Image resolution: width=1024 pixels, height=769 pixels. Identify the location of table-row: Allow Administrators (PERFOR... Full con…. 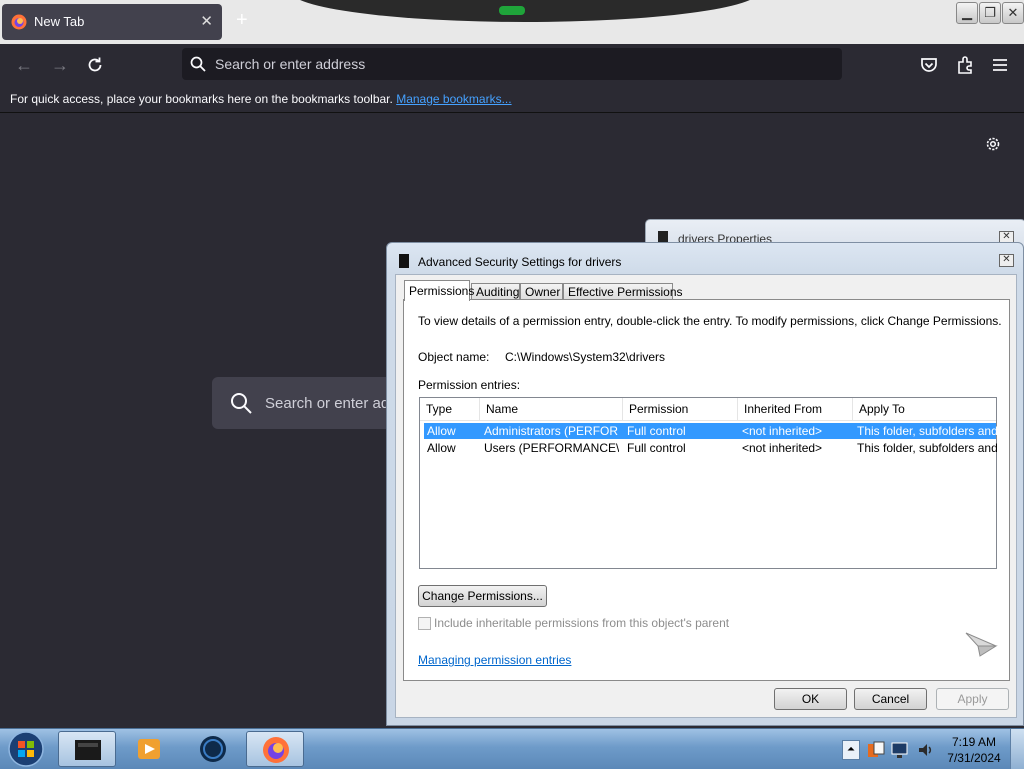
(710, 431).